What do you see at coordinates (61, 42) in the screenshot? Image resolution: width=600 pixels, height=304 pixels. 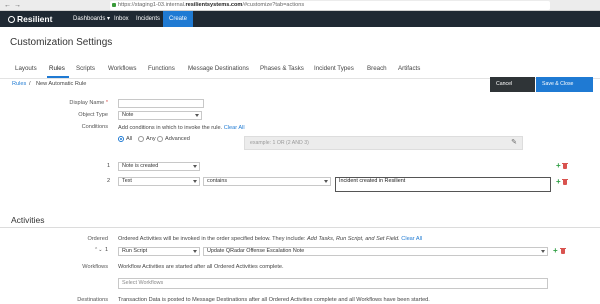 I see `page-title: Customization Settings` at bounding box center [61, 42].